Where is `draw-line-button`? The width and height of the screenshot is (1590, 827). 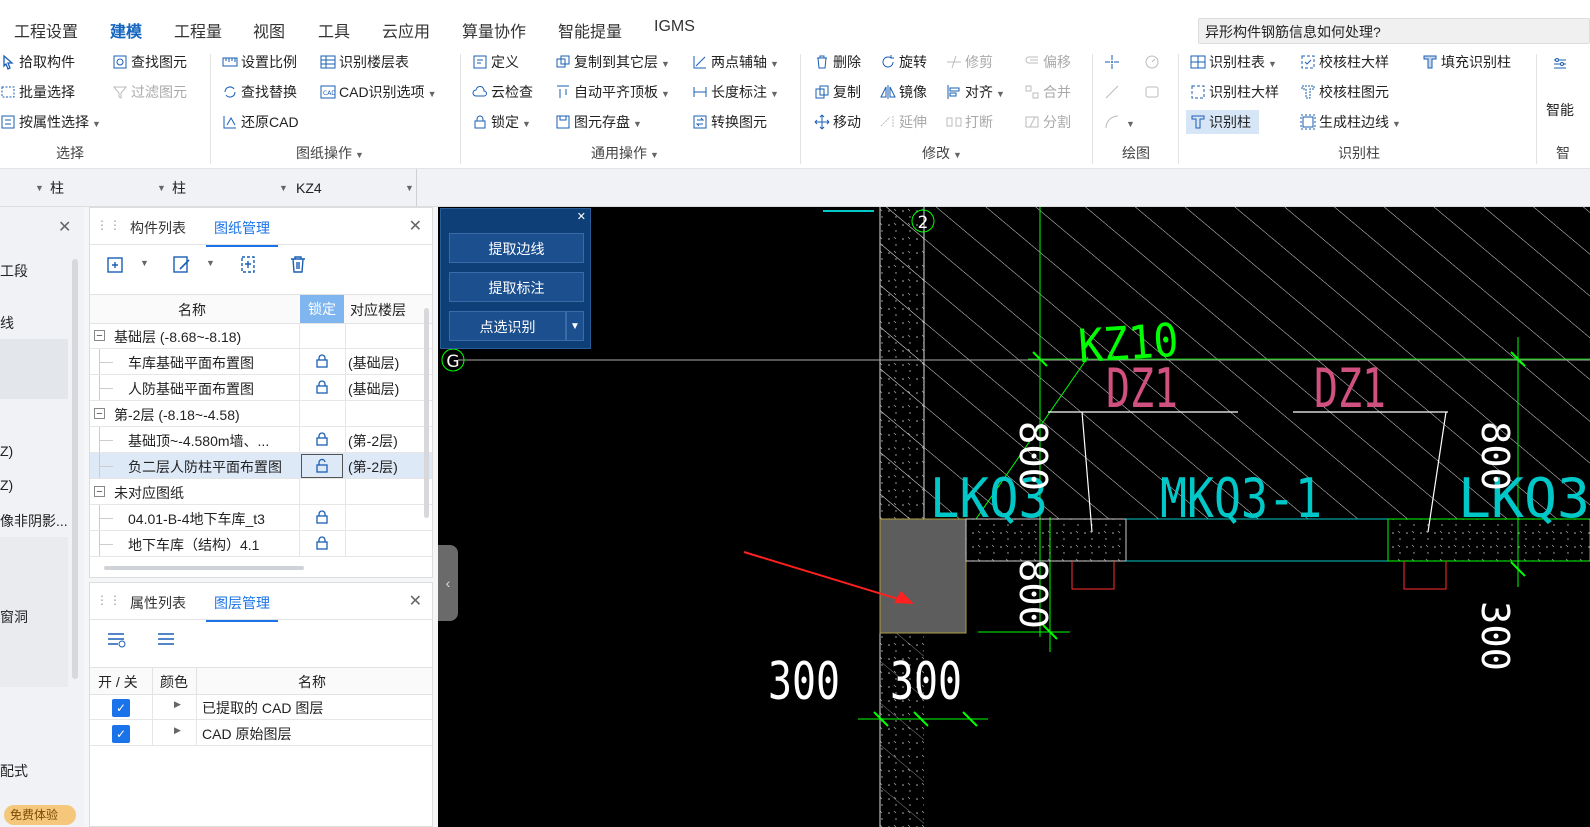 draw-line-button is located at coordinates (1113, 92).